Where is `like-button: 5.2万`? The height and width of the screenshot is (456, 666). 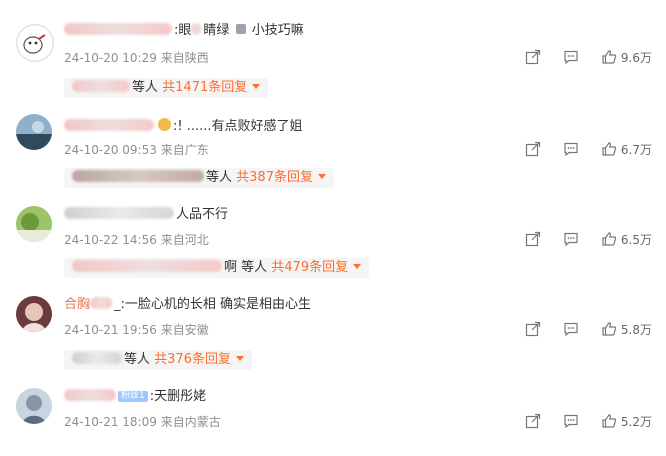
like-button: 5.2万 is located at coordinates (626, 421).